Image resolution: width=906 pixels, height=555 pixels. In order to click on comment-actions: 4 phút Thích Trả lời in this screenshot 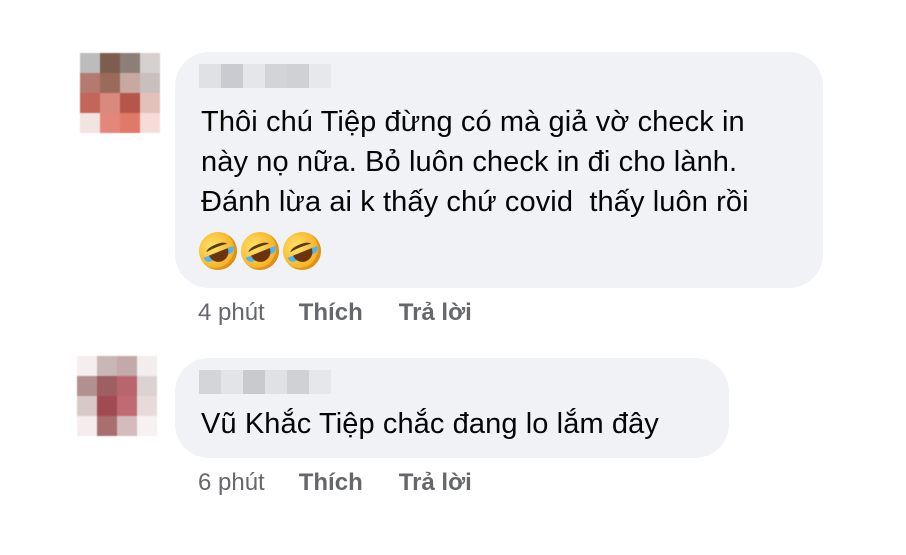, I will do `click(335, 313)`.